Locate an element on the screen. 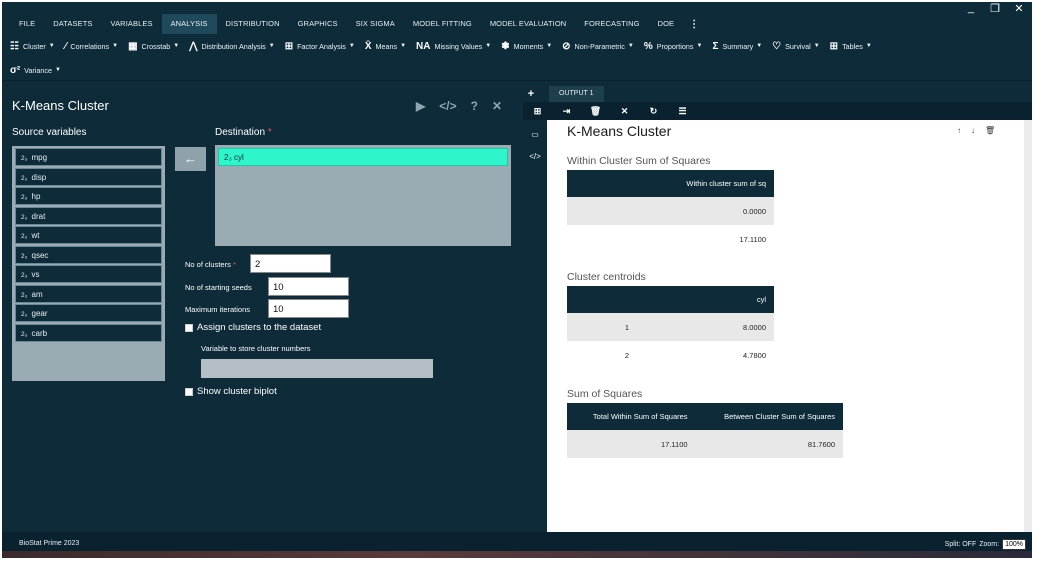 The width and height of the screenshot is (1041, 561). table-cell: 0.0000 is located at coordinates (670, 211).